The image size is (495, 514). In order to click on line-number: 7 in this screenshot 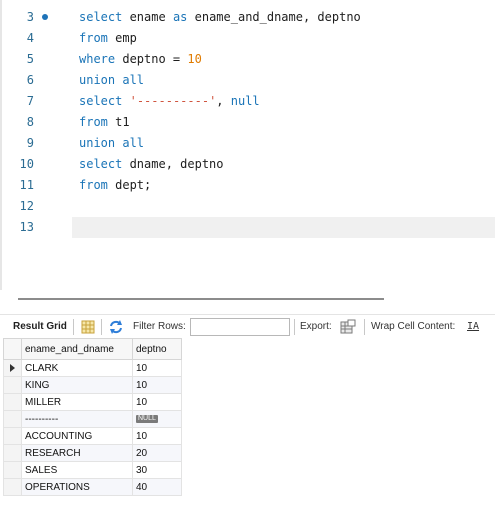, I will do `click(30, 101)`.